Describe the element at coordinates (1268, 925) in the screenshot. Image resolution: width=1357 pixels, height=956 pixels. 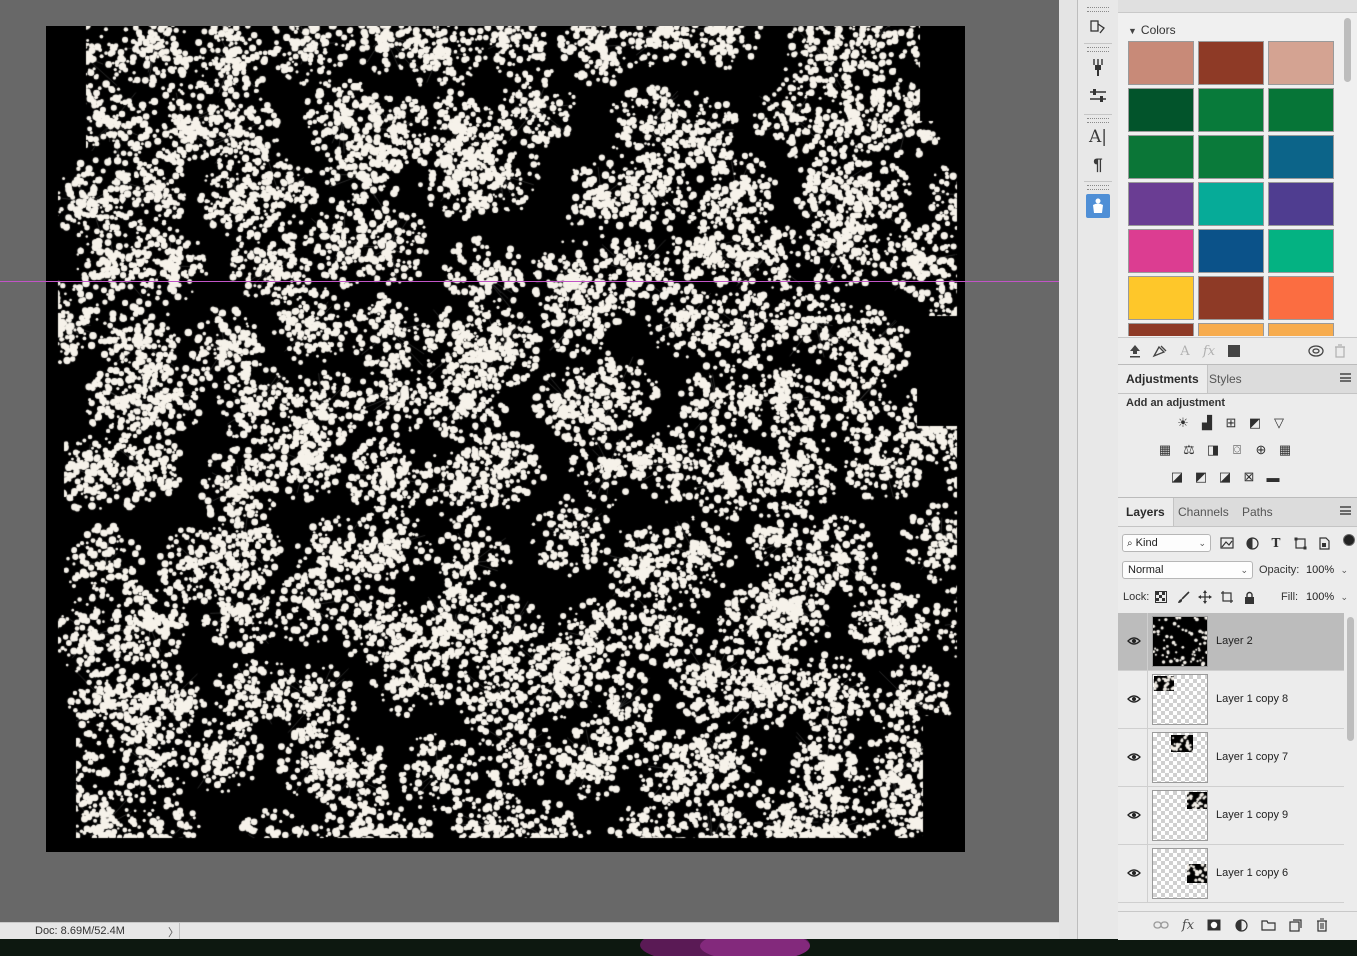
I see `new-group-folder-icon` at that location.